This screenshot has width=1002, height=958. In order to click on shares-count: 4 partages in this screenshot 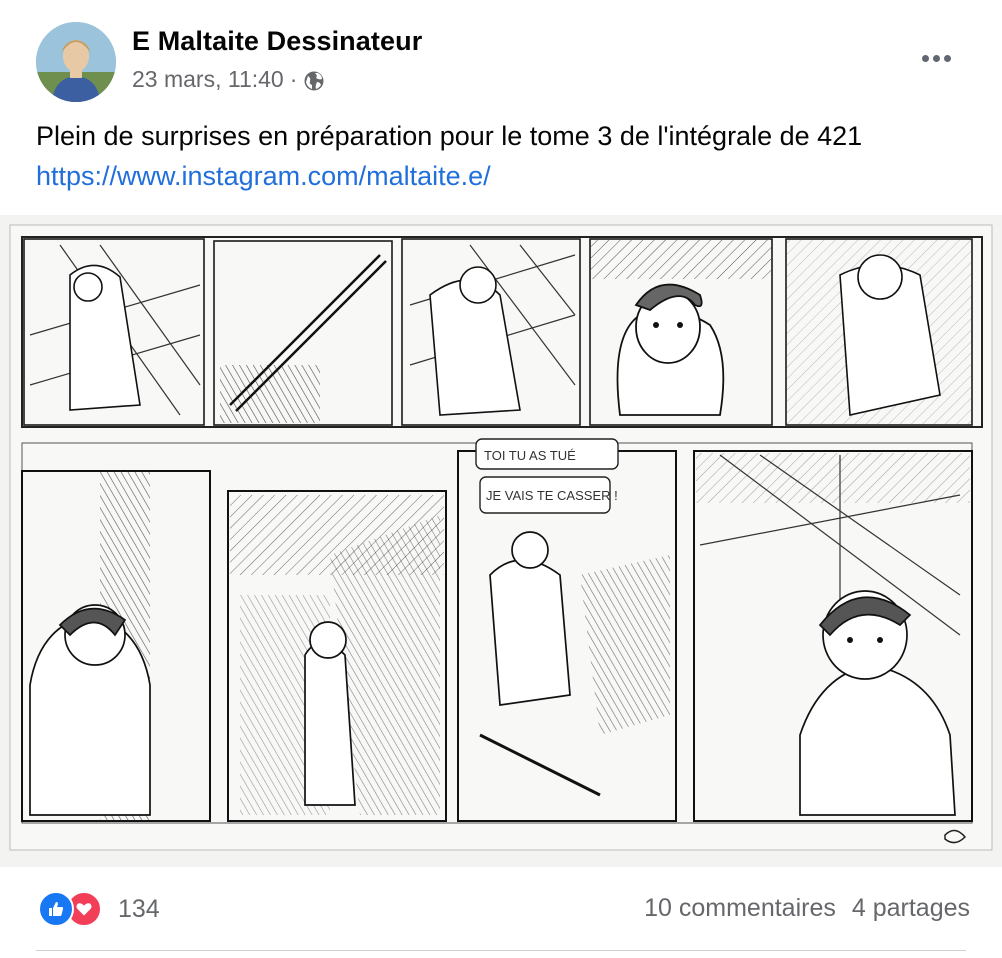, I will do `click(911, 908)`.